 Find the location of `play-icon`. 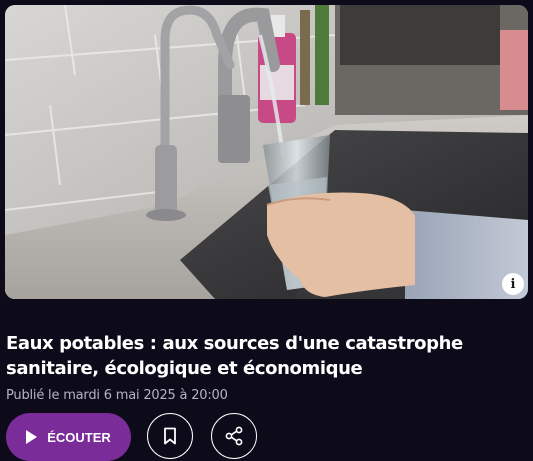

play-icon is located at coordinates (32, 437).